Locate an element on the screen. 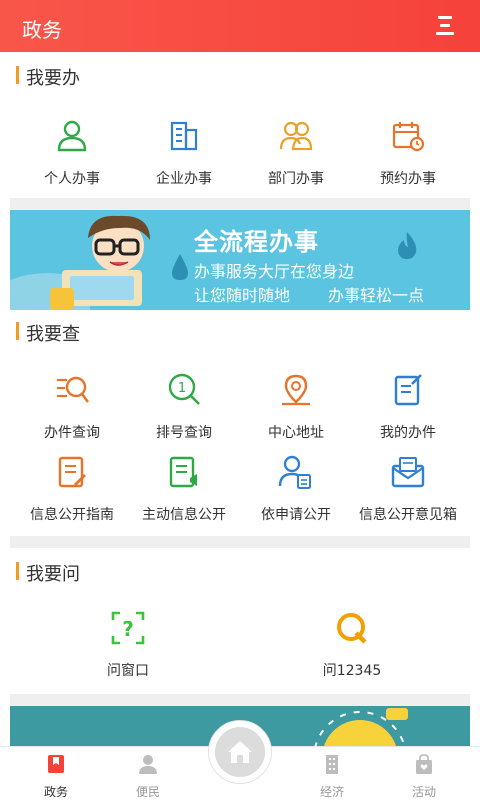 The image size is (480, 800). person-icon is located at coordinates (72, 136).